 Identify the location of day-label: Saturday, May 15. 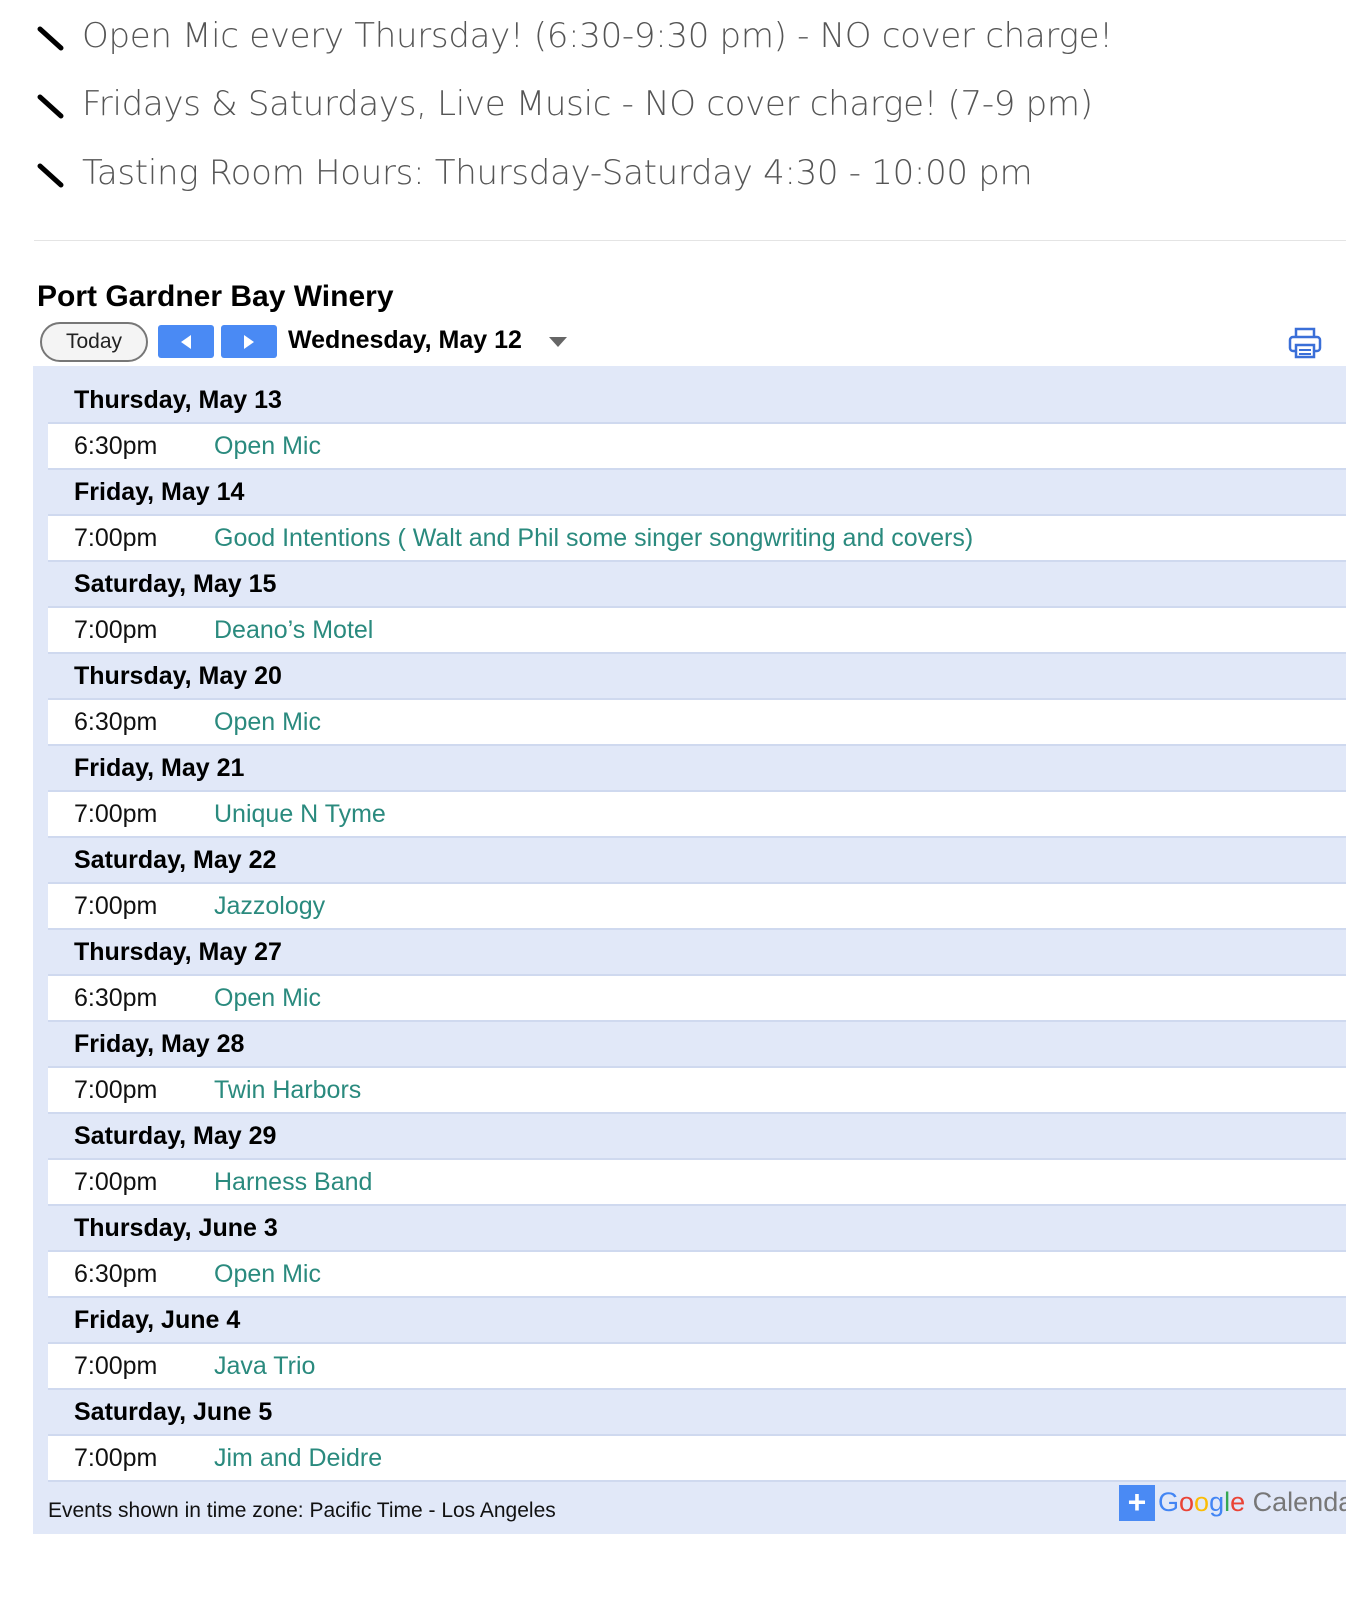
(175, 584).